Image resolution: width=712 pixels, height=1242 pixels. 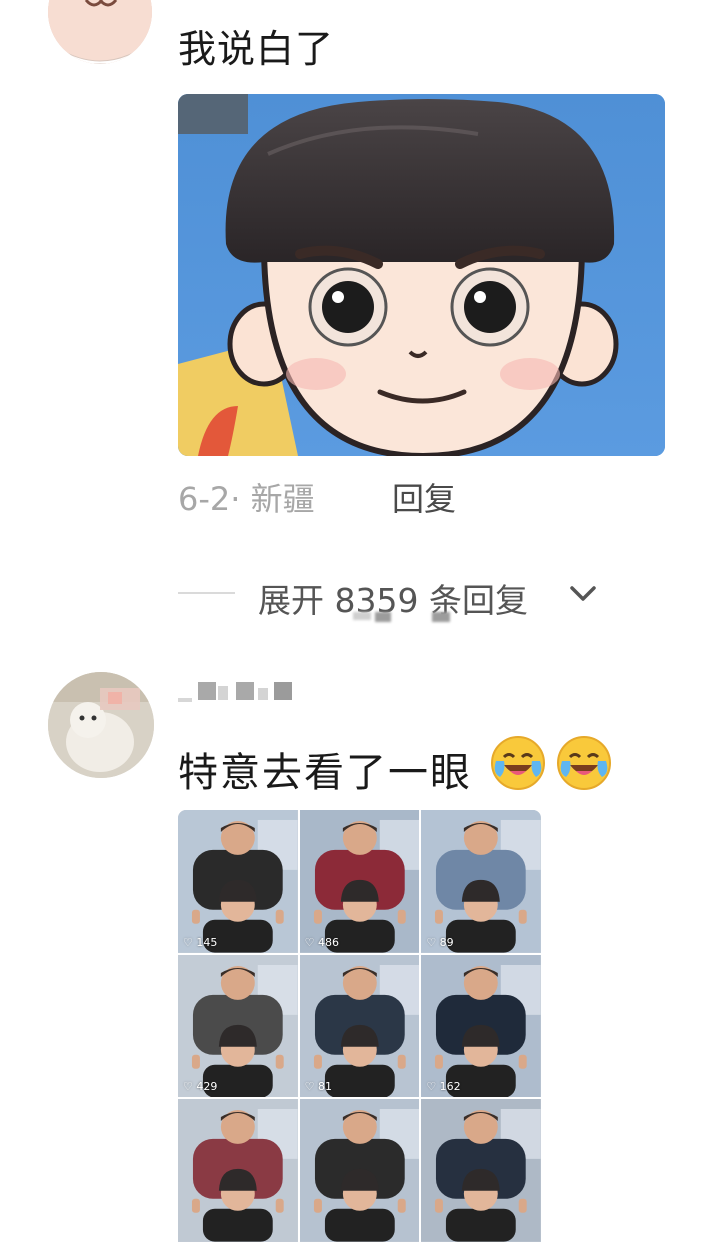 What do you see at coordinates (200, 1087) in the screenshot?
I see `like-count: ♡ 429` at bounding box center [200, 1087].